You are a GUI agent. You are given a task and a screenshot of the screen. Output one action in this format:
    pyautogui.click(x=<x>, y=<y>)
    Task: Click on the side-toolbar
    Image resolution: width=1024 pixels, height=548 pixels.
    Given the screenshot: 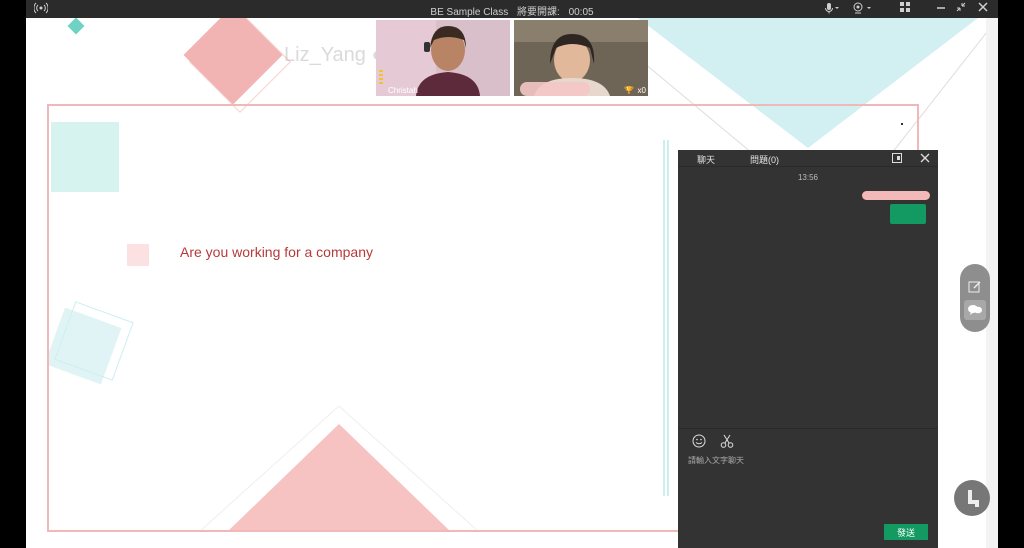 What is the action you would take?
    pyautogui.click(x=975, y=298)
    